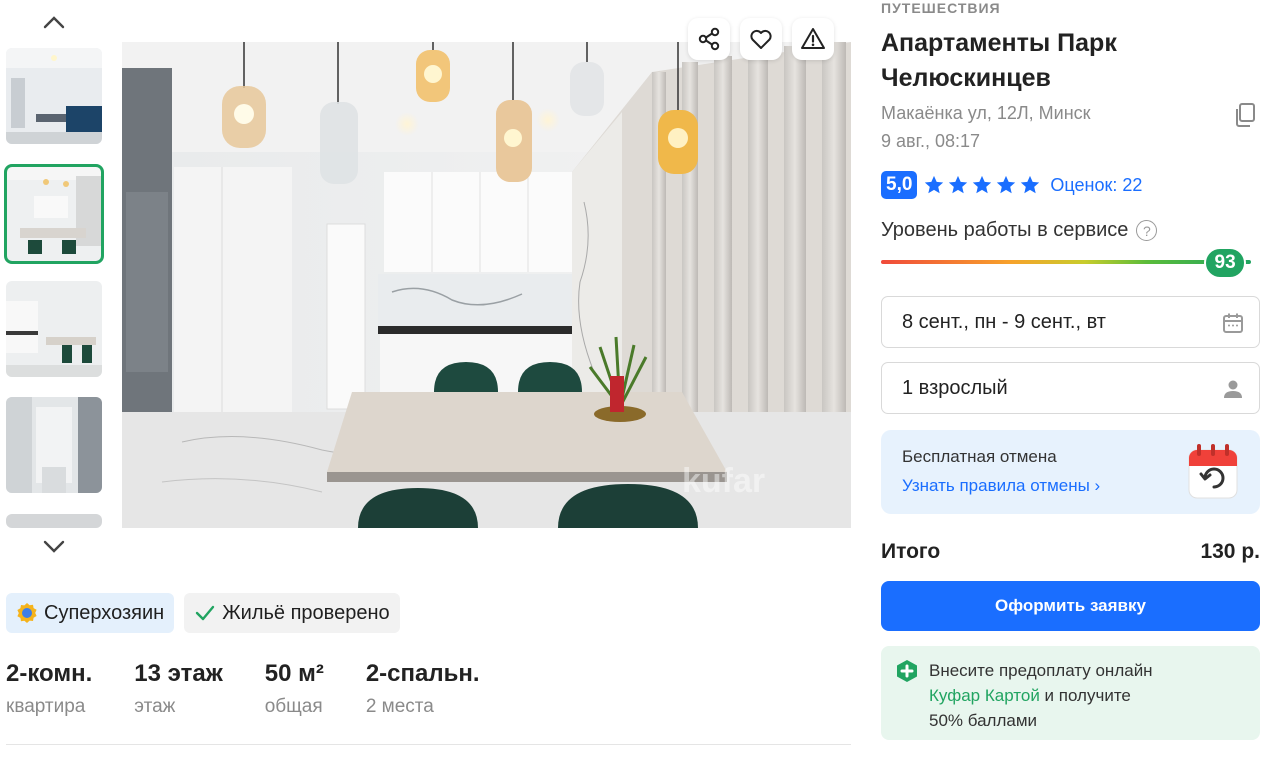  What do you see at coordinates (1005, 230) in the screenshot?
I see `service-level-label: Уровень работы в сервисе` at bounding box center [1005, 230].